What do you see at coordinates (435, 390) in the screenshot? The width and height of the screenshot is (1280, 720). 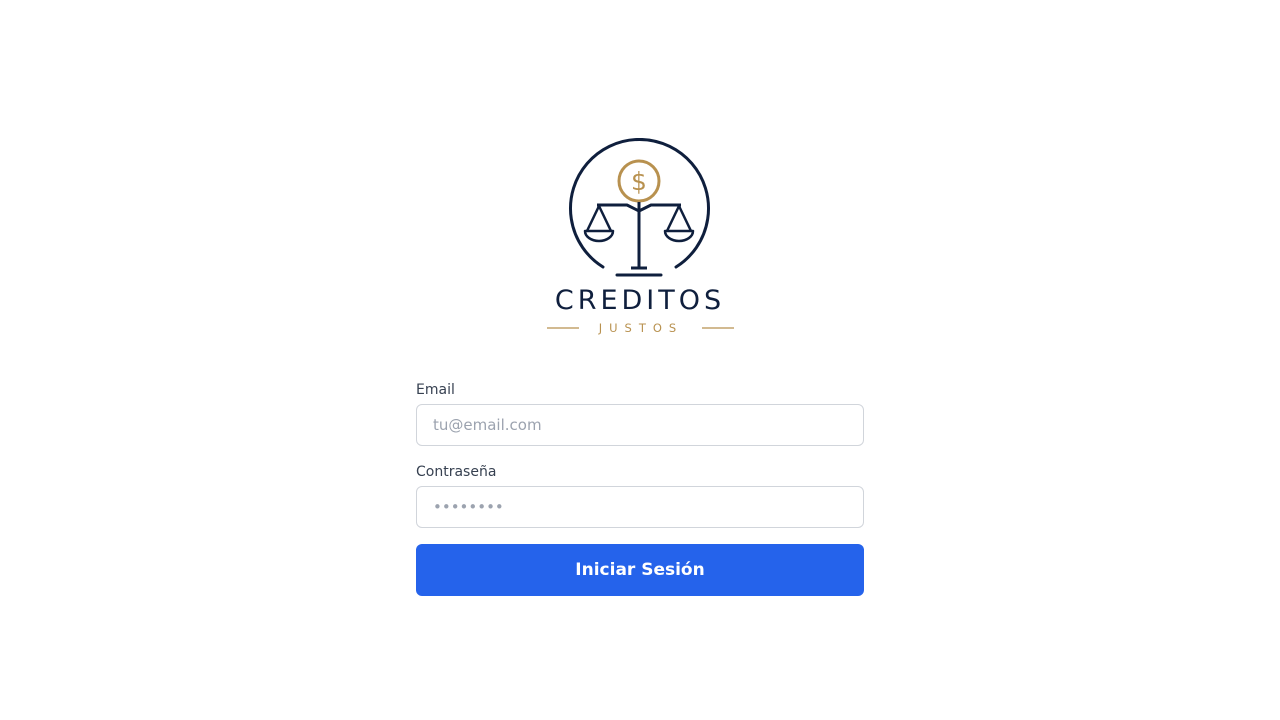 I see `email-label: Email` at bounding box center [435, 390].